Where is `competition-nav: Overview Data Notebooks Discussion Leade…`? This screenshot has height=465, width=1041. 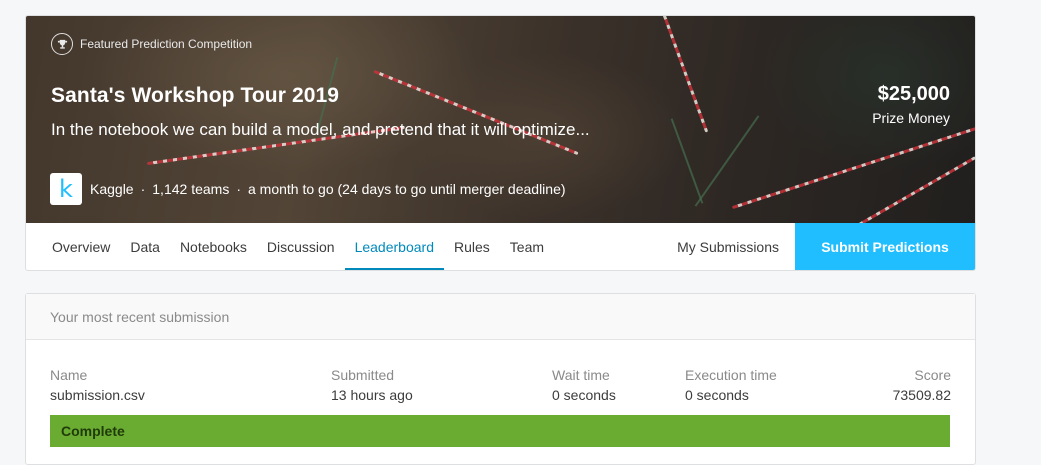 competition-nav: Overview Data Notebooks Discussion Leade… is located at coordinates (500, 246).